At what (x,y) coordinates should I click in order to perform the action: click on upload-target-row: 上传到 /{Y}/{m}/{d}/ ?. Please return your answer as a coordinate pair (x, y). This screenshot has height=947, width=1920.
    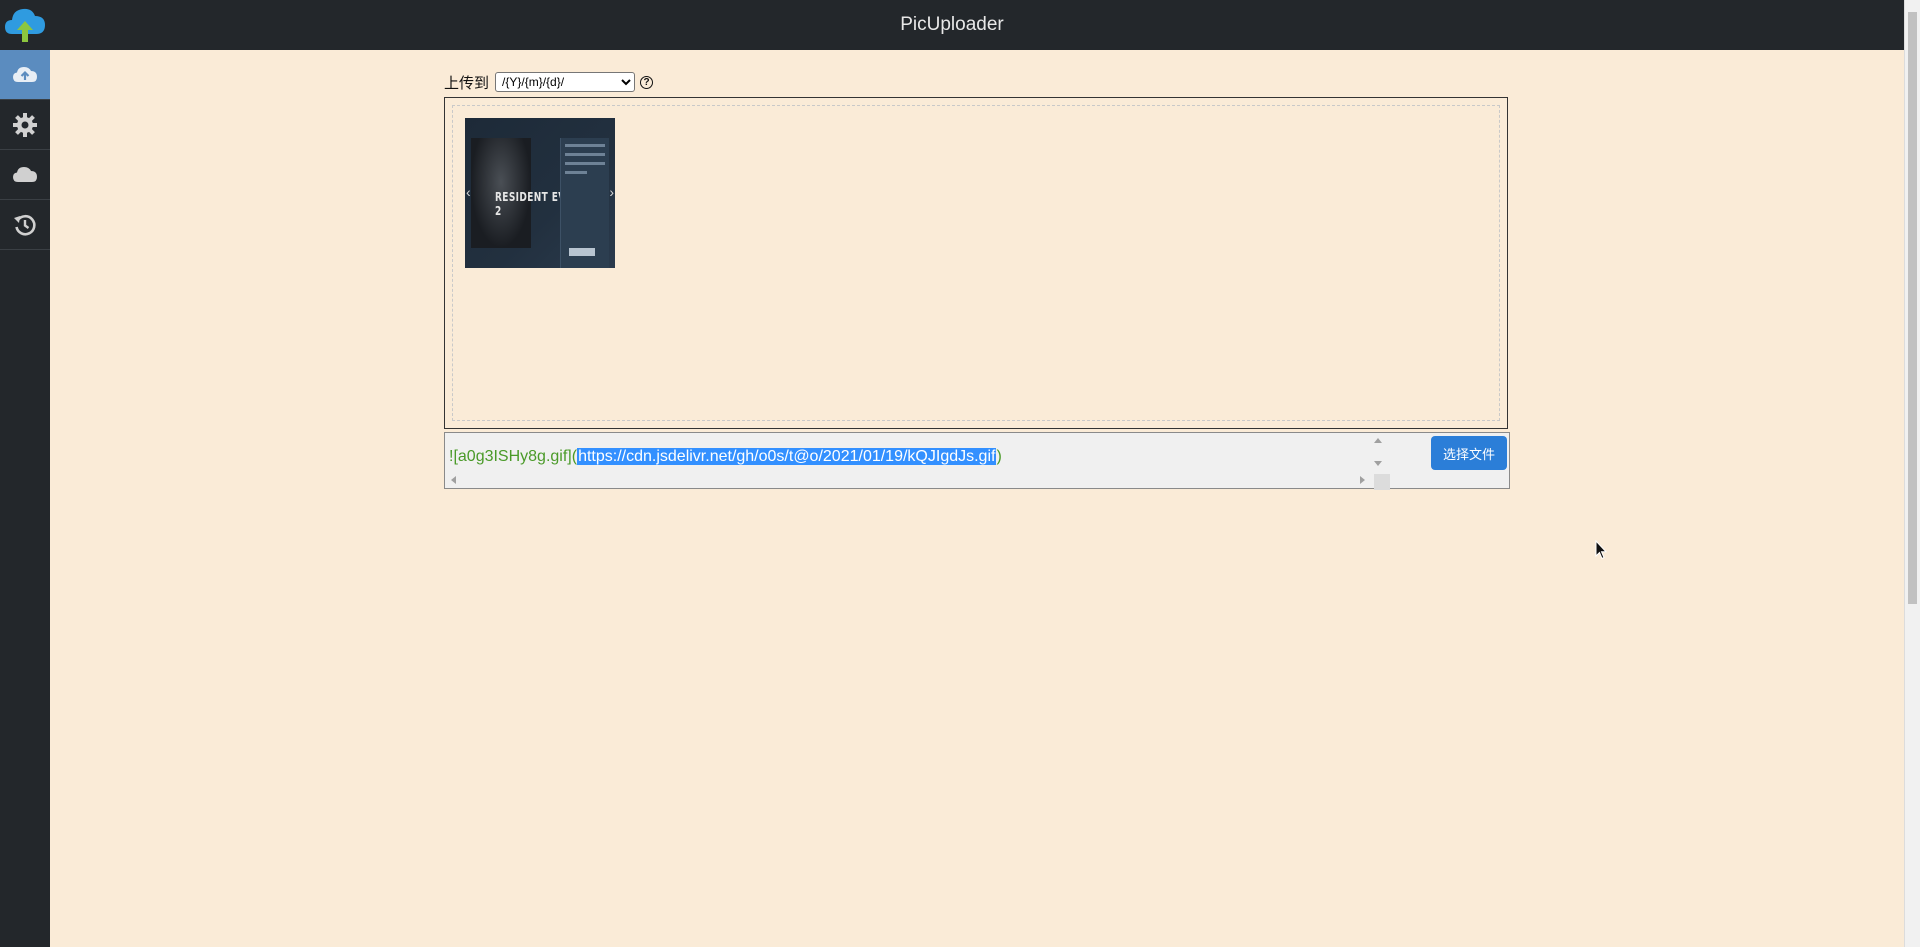
    Looking at the image, I should click on (549, 82).